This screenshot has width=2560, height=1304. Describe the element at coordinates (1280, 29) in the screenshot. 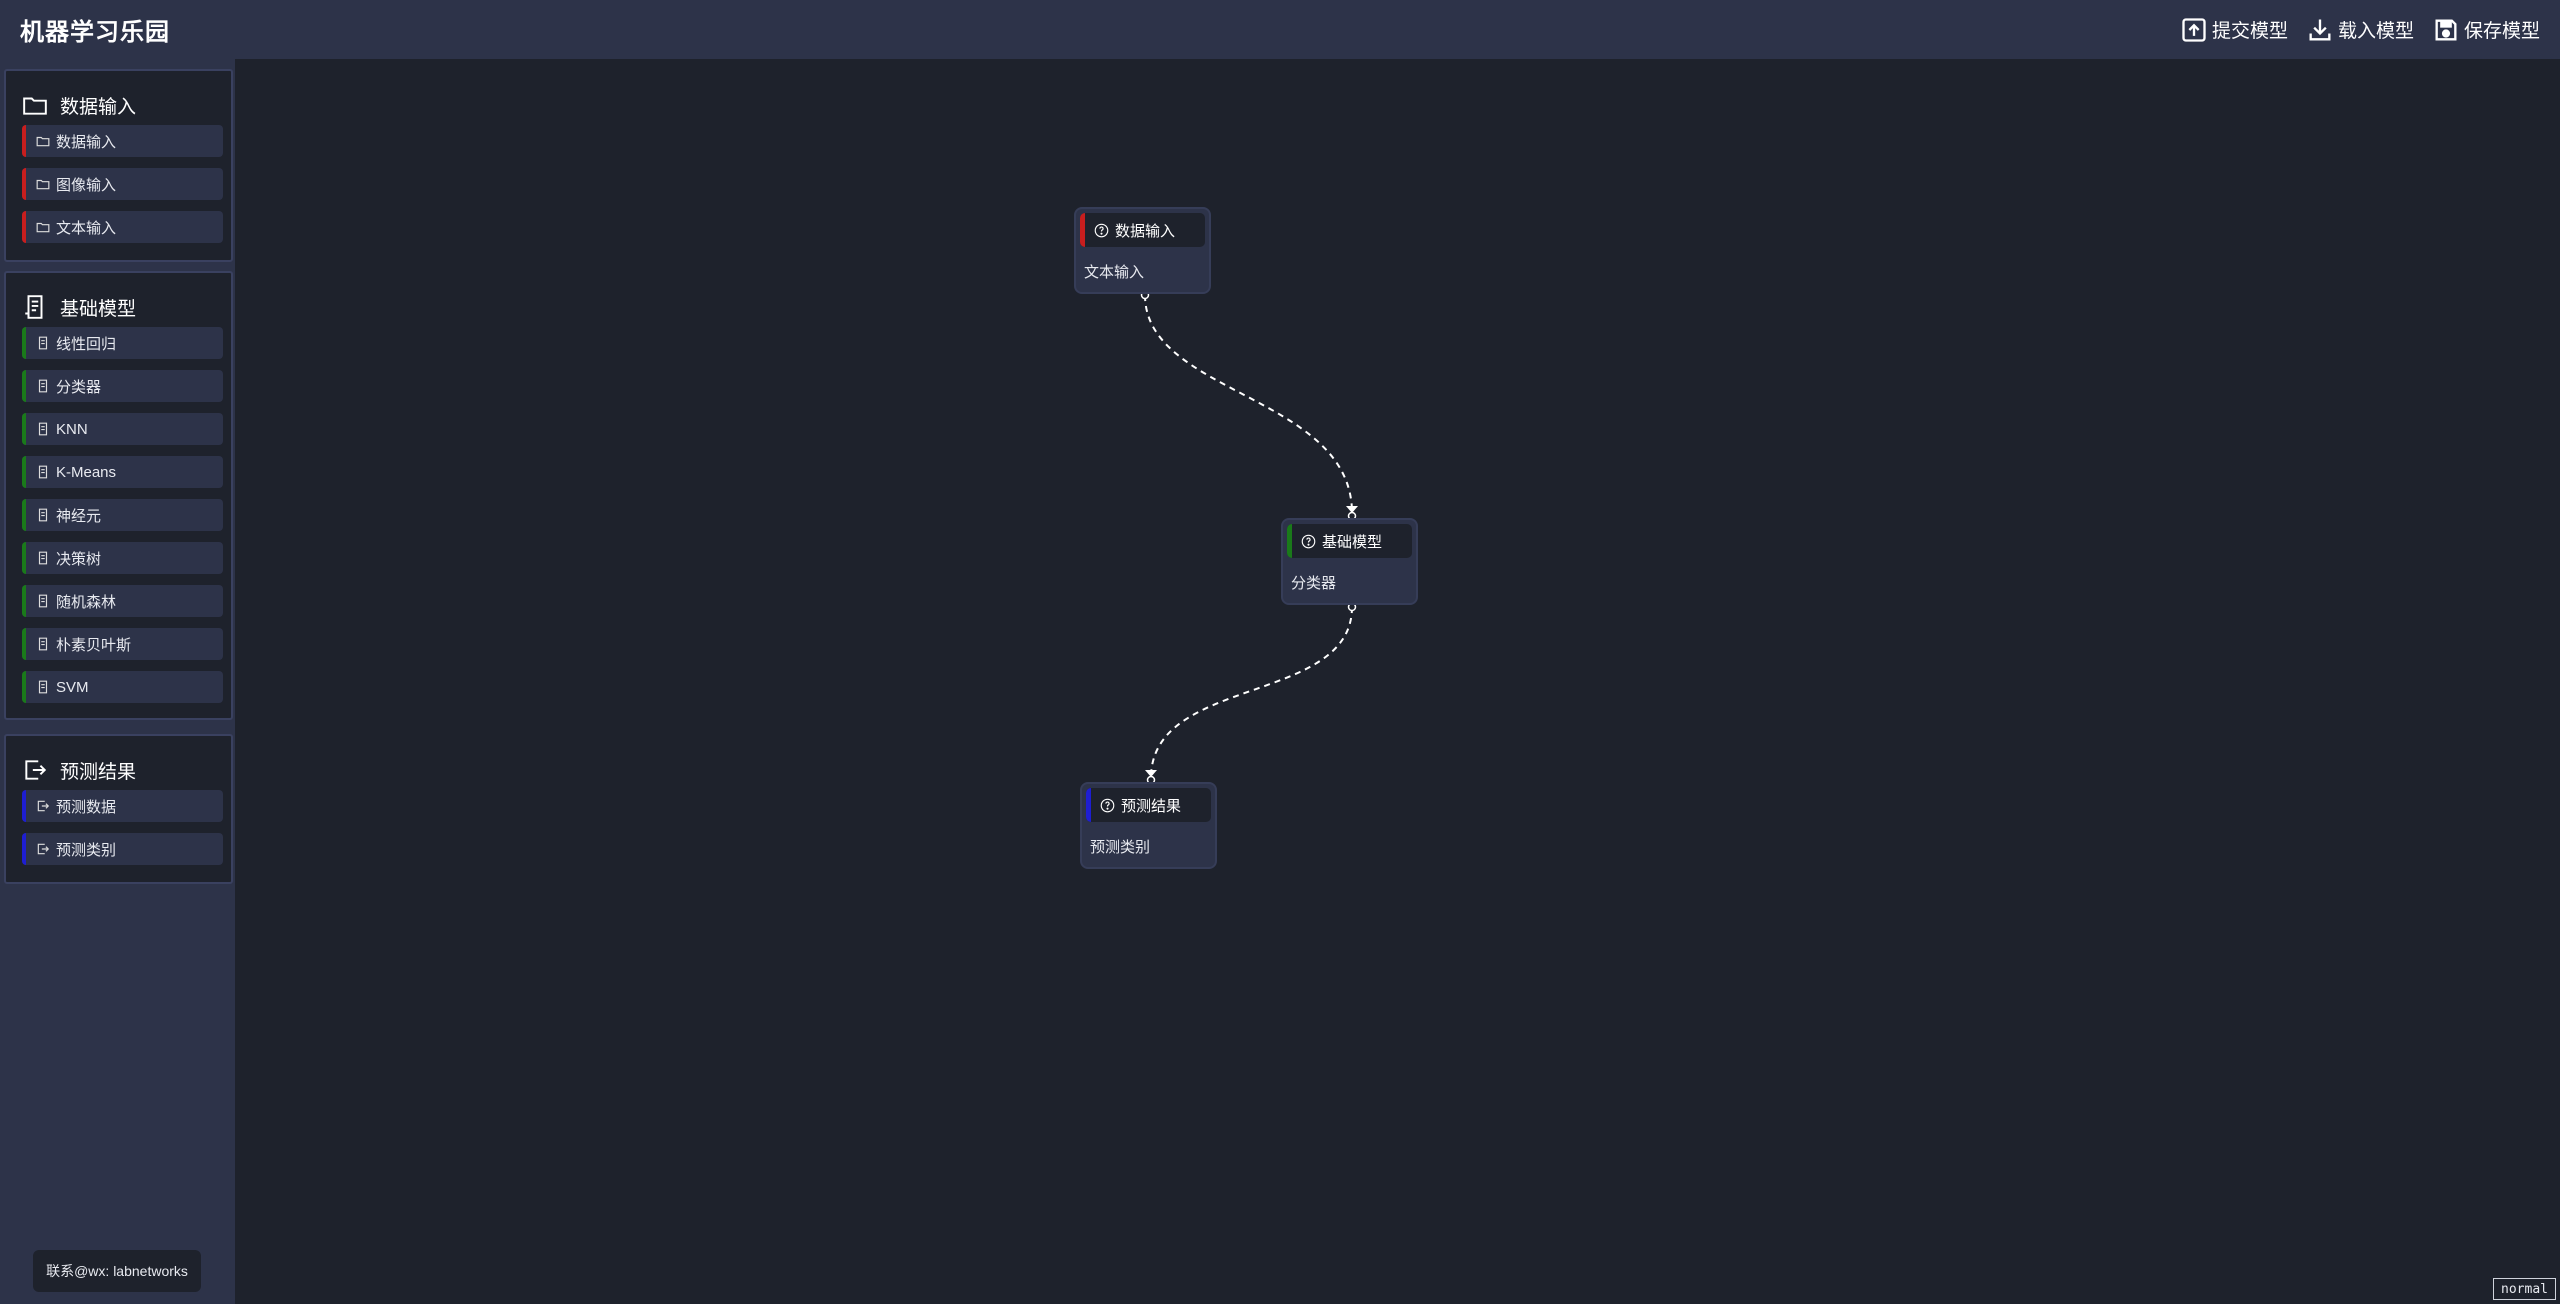

I see `app-header: 机器学习乐园 提交模型 载入模型 保存模型` at that location.